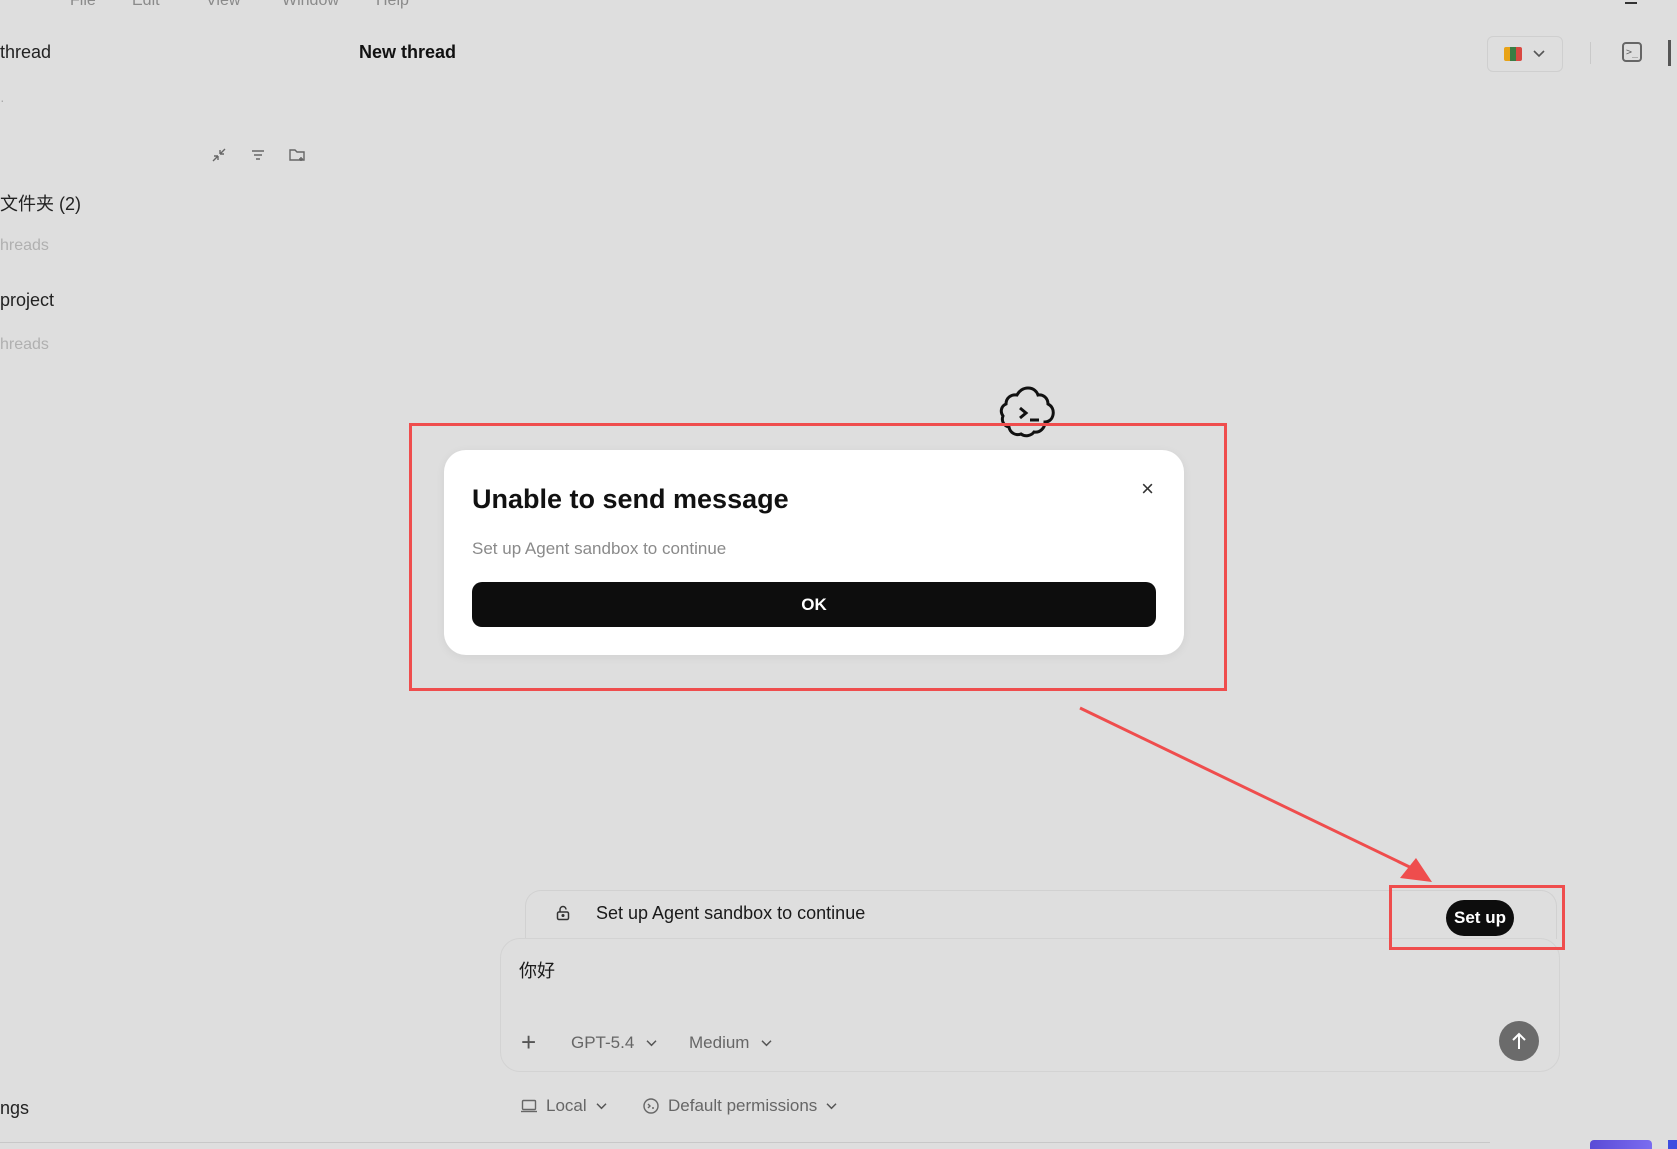 This screenshot has height=1149, width=1677. Describe the element at coordinates (731, 913) in the screenshot. I see `banner-text: Set up Agent sandbox to continue` at that location.